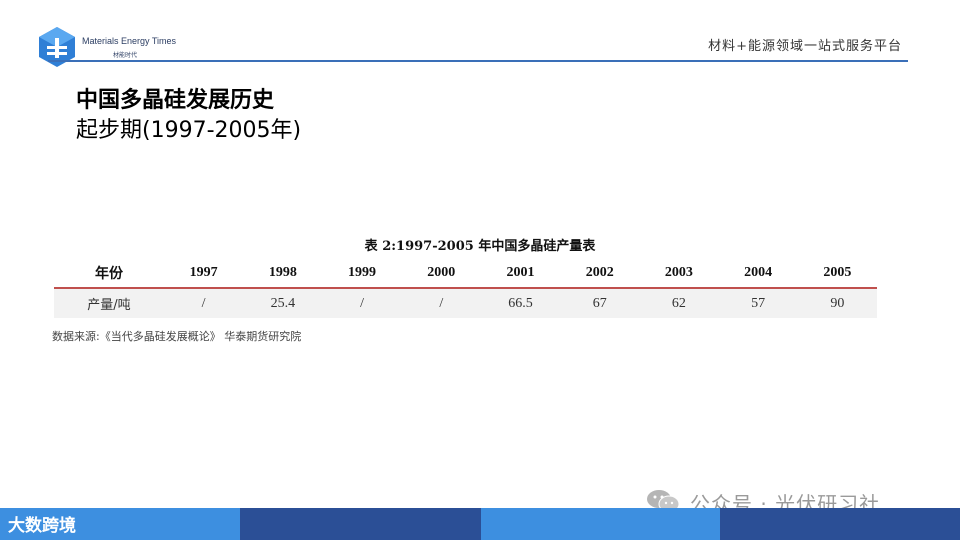 The image size is (960, 540). Describe the element at coordinates (520, 273) in the screenshot. I see `year-cell: 2001` at that location.